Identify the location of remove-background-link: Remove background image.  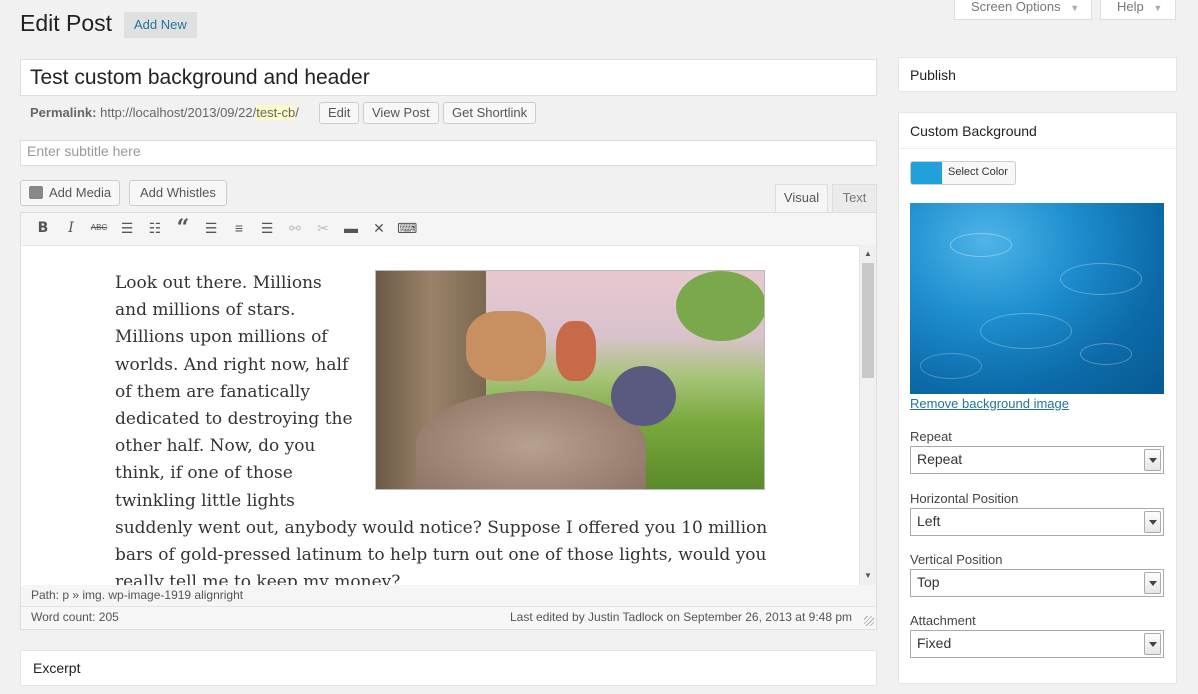
(989, 403).